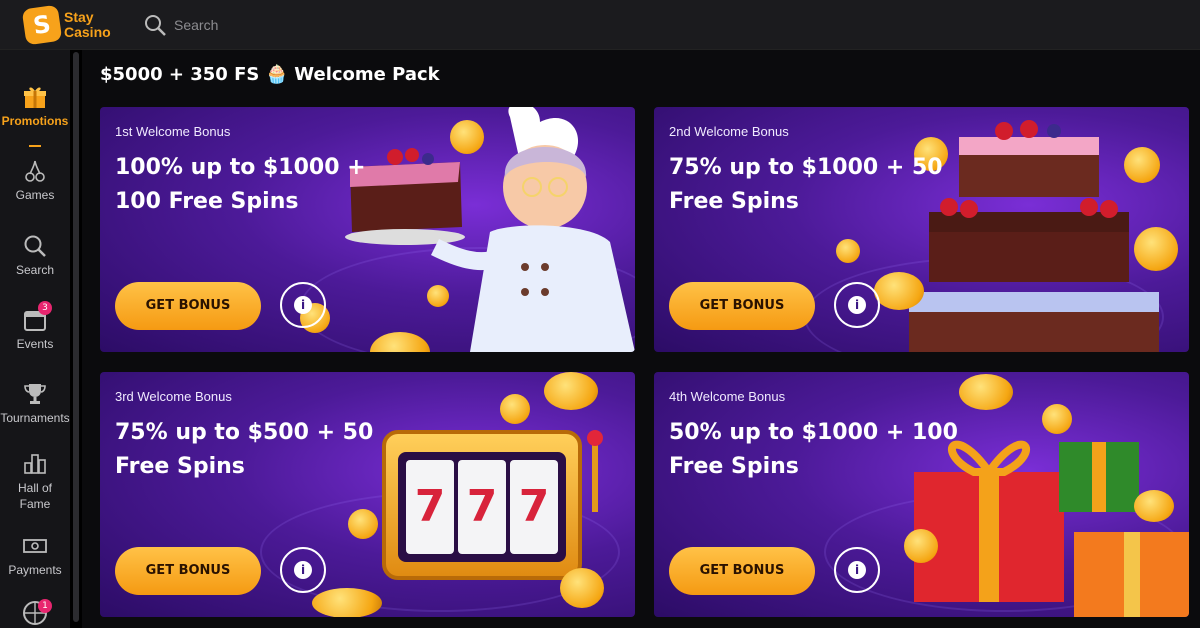 The height and width of the screenshot is (628, 1200). Describe the element at coordinates (35, 171) in the screenshot. I see `cherries-icon` at that location.